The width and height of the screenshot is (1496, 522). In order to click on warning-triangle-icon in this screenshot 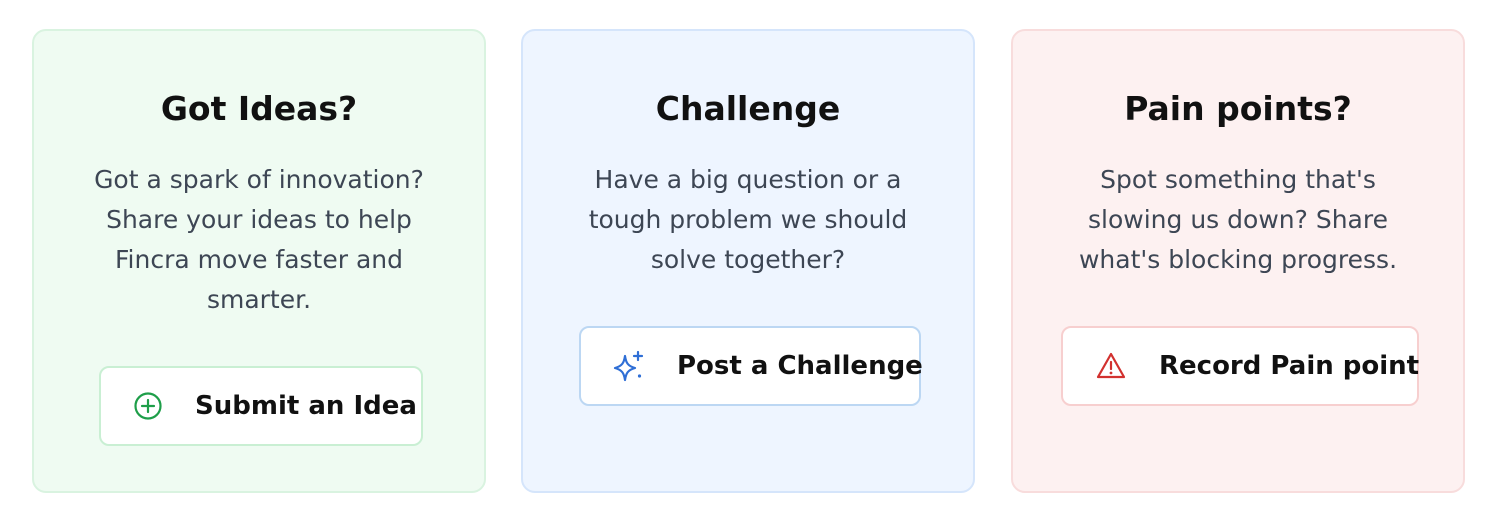, I will do `click(1111, 366)`.